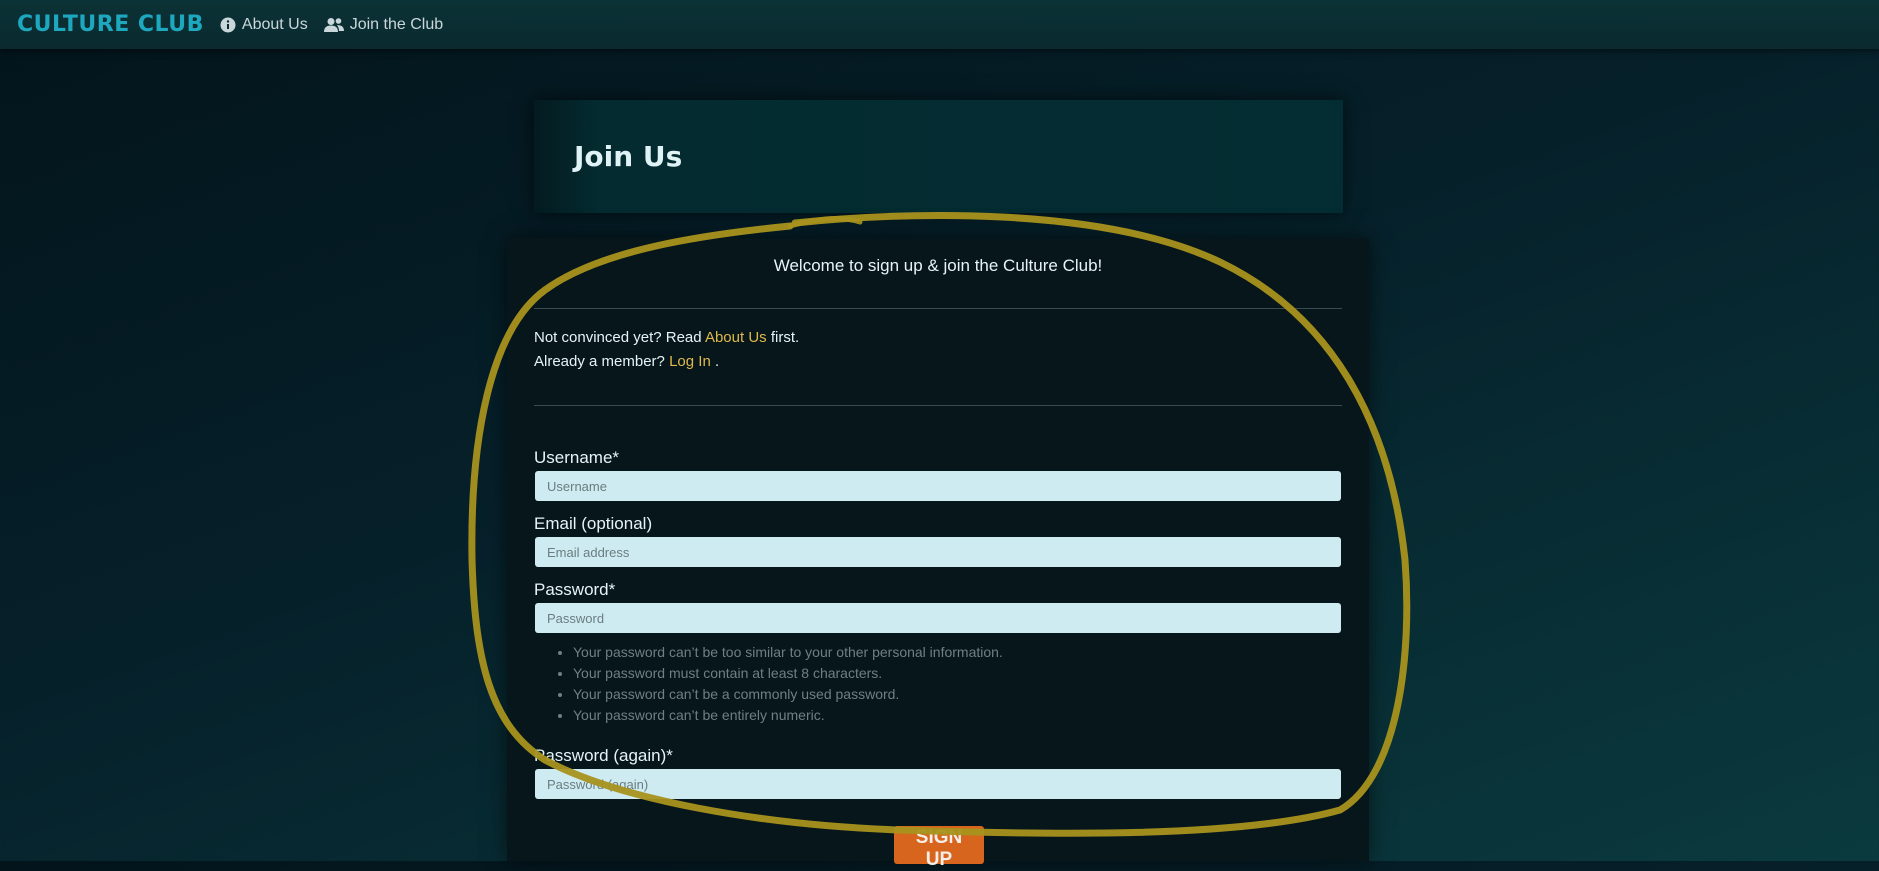 The image size is (1879, 871). I want to click on nav-about-us-label: About Us, so click(274, 24).